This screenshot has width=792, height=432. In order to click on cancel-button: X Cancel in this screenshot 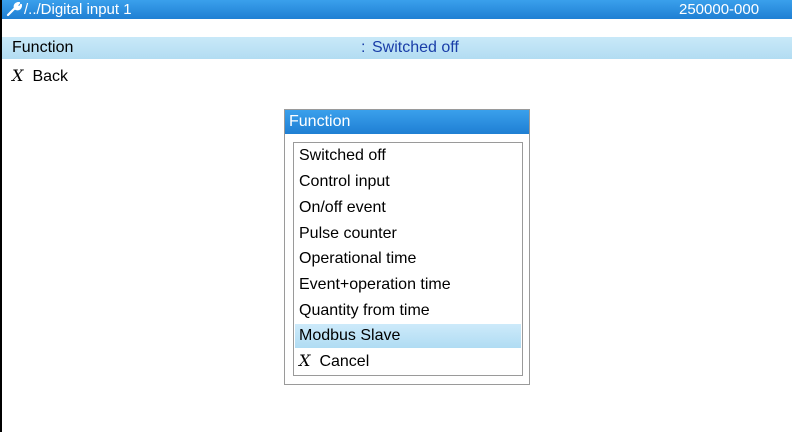, I will do `click(408, 361)`.